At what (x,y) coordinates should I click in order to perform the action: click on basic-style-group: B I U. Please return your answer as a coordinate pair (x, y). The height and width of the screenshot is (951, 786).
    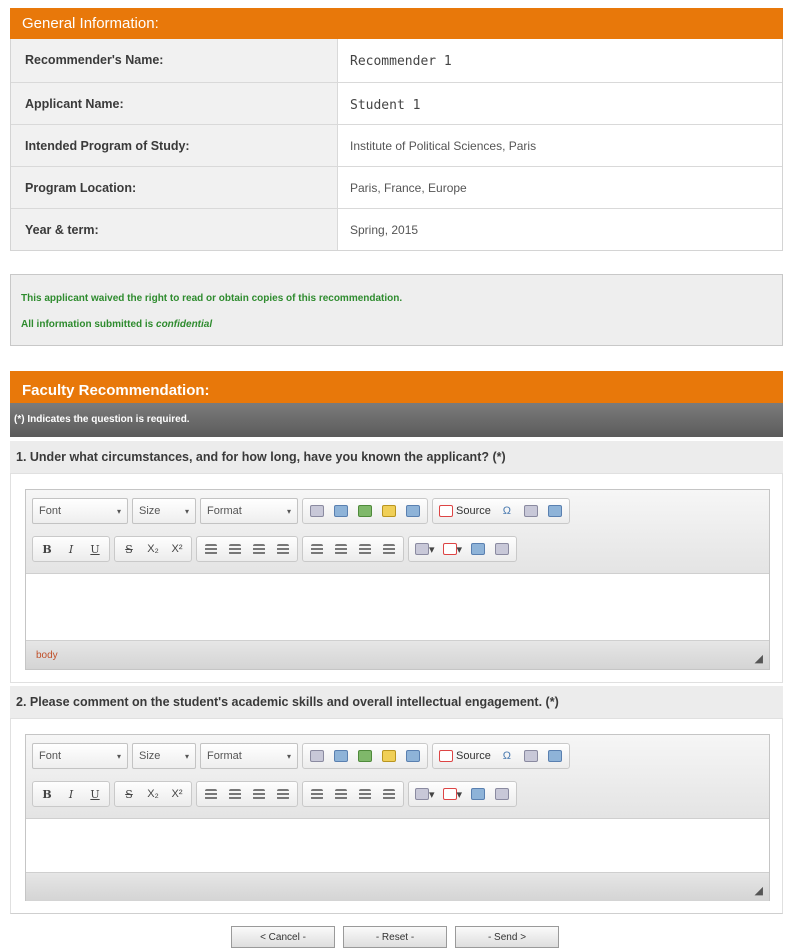
    Looking at the image, I should click on (71, 549).